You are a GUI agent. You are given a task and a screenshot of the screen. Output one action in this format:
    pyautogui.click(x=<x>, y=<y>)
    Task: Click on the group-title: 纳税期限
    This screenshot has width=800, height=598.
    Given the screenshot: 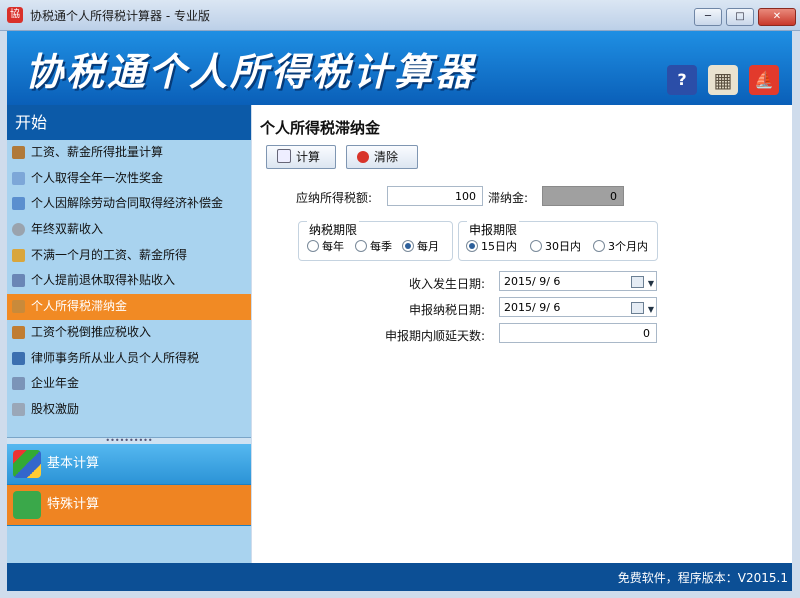 What is the action you would take?
    pyautogui.click(x=333, y=229)
    